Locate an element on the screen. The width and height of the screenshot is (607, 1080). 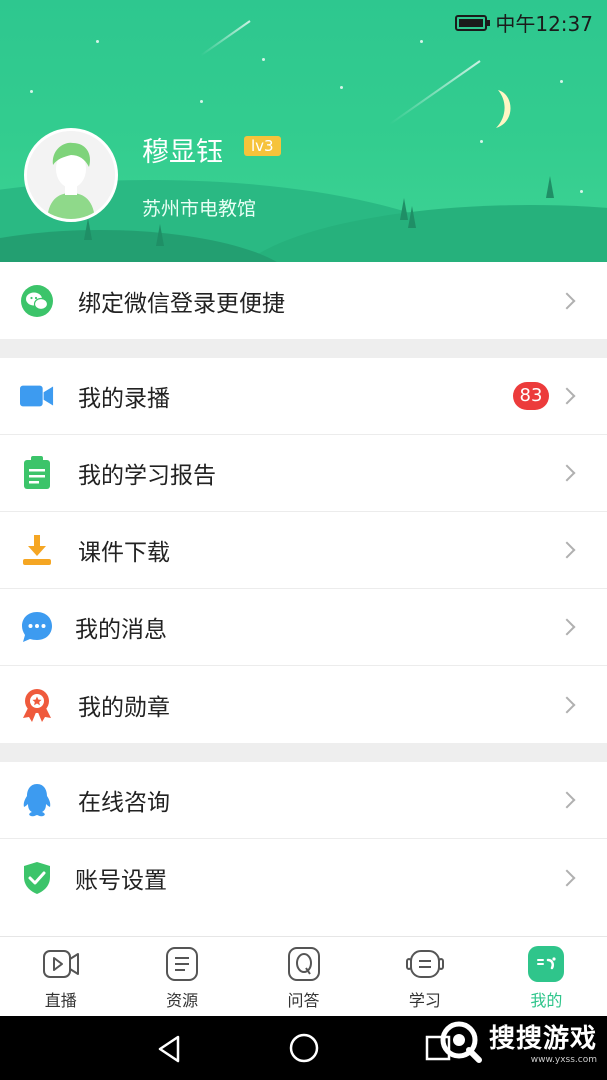
nav-study-label: 学习 is located at coordinates (424, 1000).